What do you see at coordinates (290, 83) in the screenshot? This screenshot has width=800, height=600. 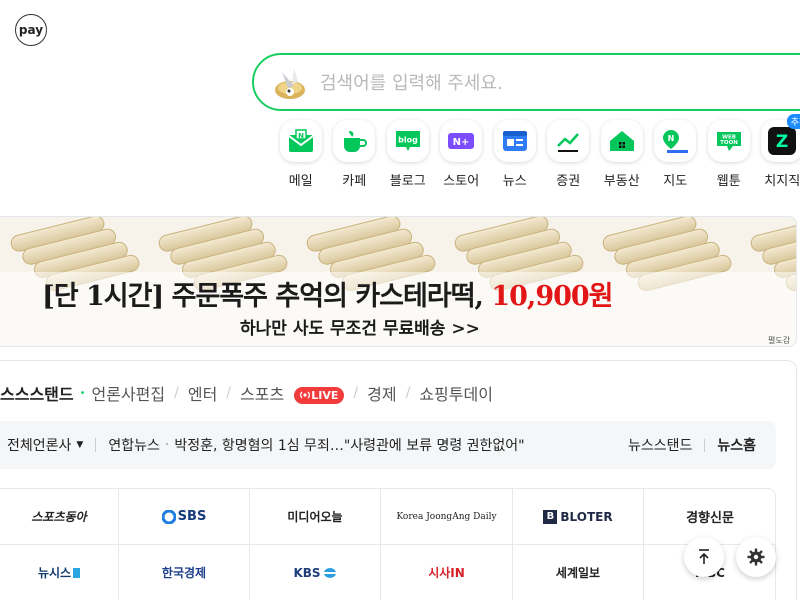 I see `mascot-icon` at bounding box center [290, 83].